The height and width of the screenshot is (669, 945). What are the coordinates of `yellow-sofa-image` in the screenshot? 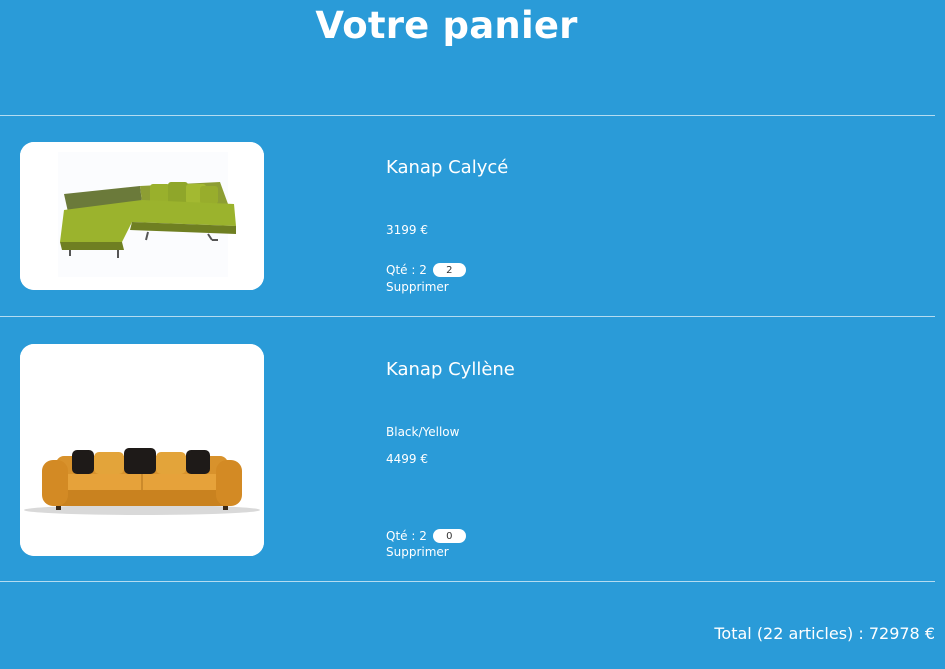 It's located at (142, 450).